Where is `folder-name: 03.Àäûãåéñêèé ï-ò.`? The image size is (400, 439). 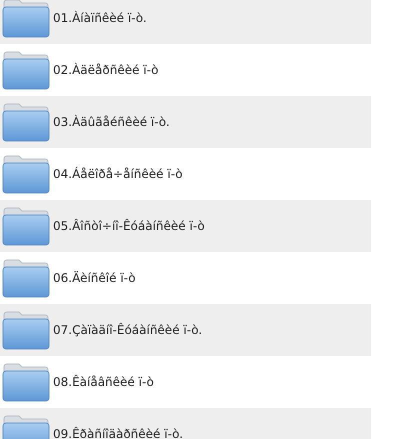 folder-name: 03.Àäûãåéñêèé ï-ò. is located at coordinates (111, 122).